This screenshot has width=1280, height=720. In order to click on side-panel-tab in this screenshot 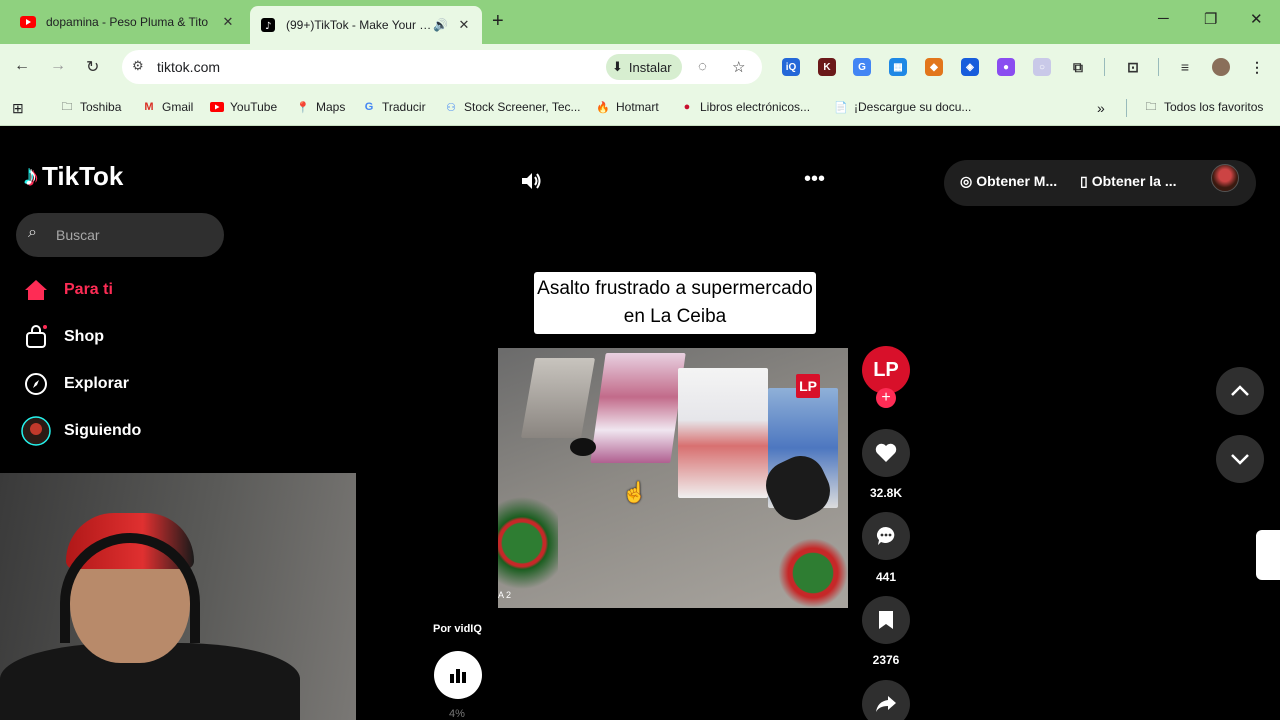, I will do `click(1268, 555)`.